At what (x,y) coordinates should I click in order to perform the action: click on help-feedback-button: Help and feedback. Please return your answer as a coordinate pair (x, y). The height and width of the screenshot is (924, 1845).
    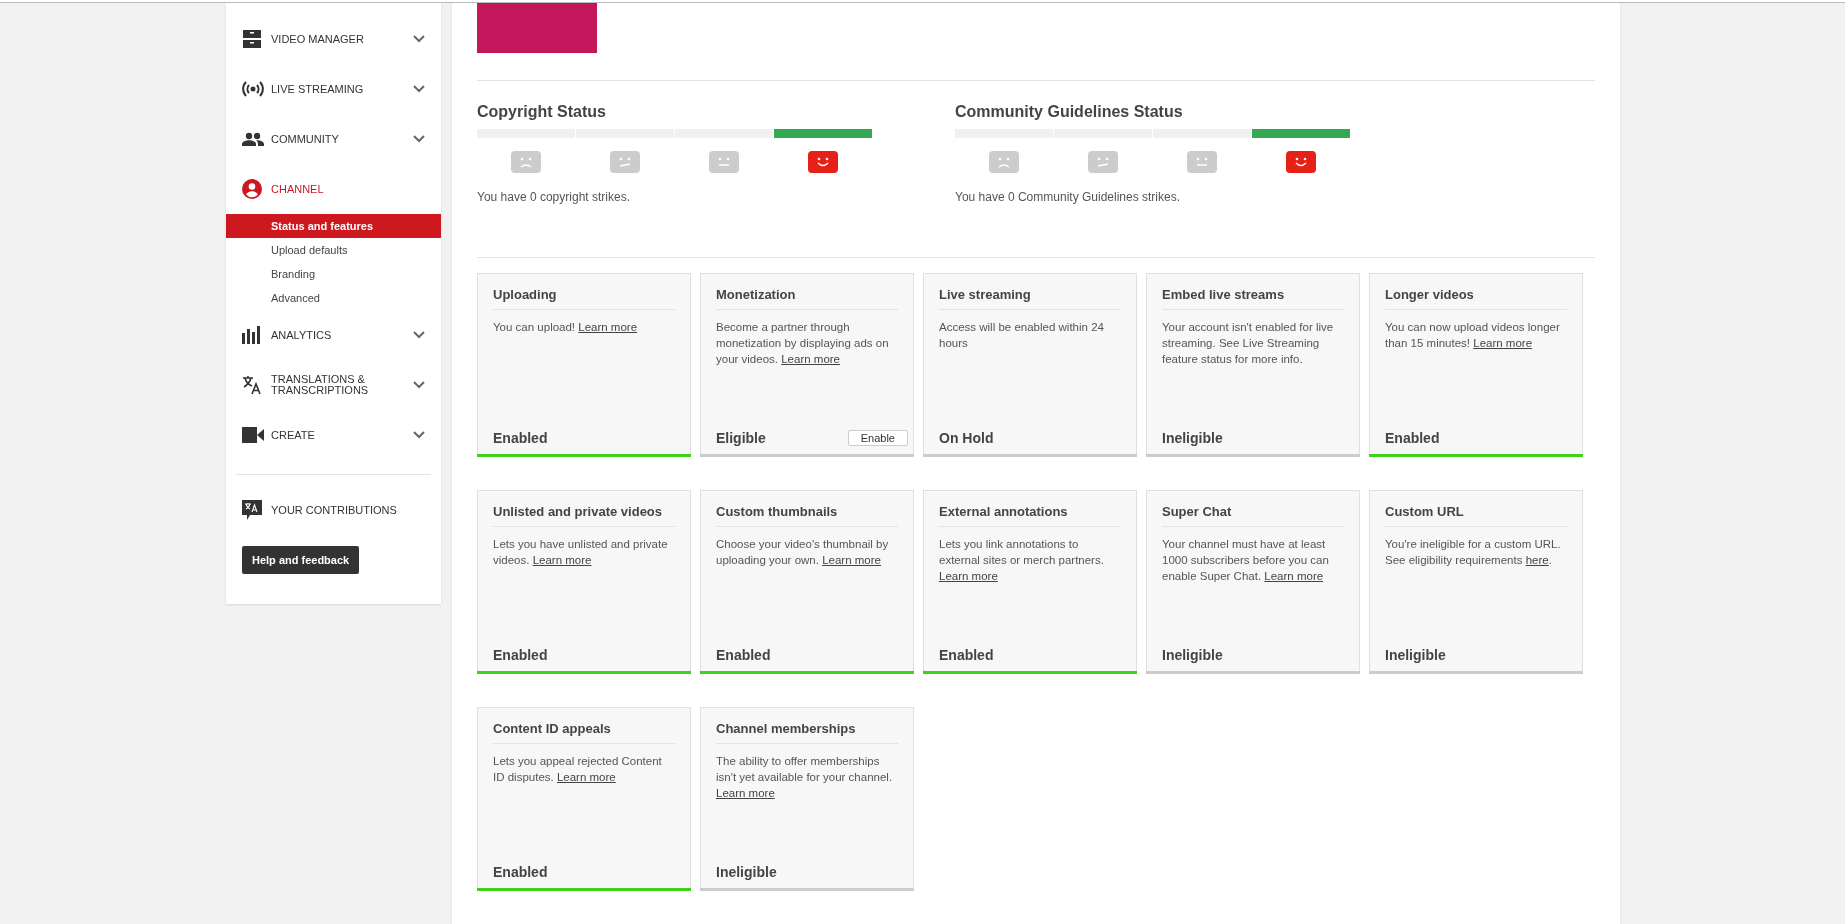
    Looking at the image, I should click on (301, 560).